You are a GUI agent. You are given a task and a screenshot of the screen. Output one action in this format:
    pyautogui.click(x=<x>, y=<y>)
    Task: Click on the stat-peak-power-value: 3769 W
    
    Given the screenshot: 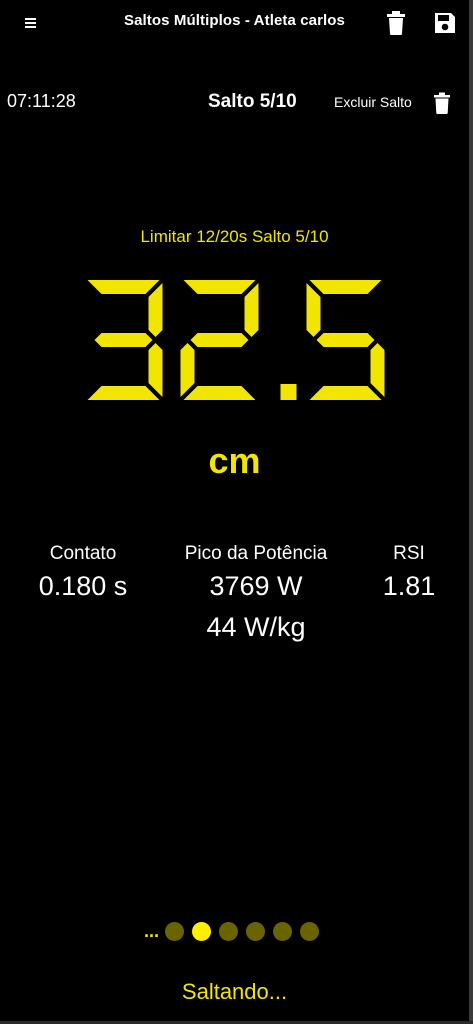 What is the action you would take?
    pyautogui.click(x=256, y=586)
    